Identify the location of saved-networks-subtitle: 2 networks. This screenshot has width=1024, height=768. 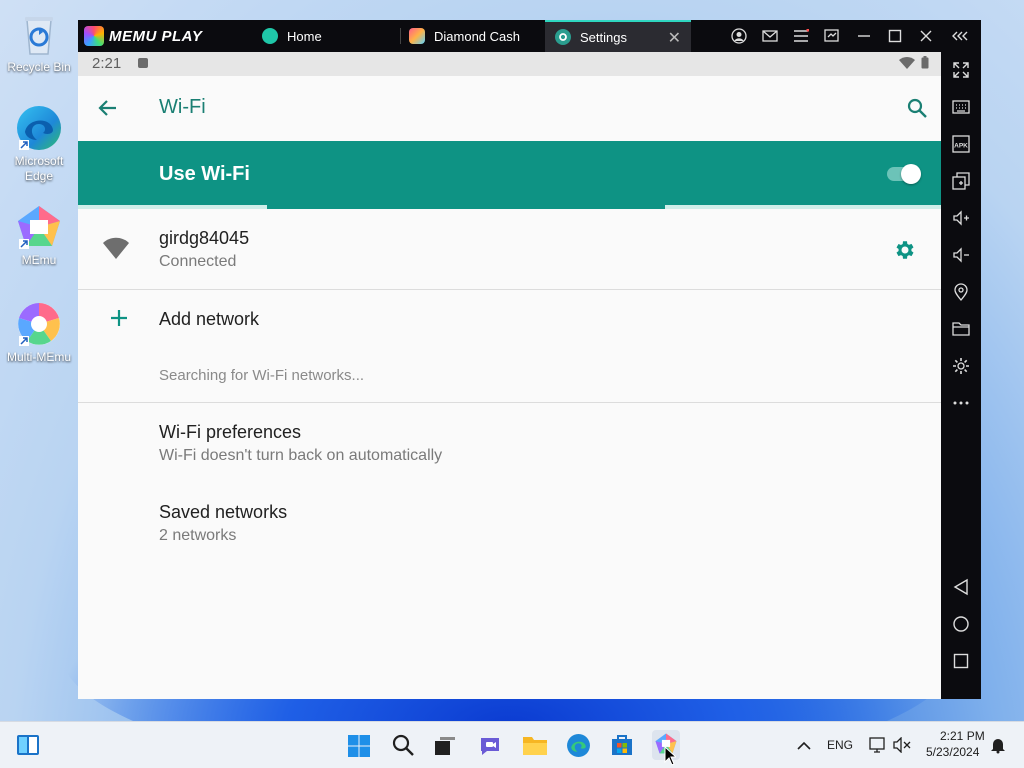
(198, 535).